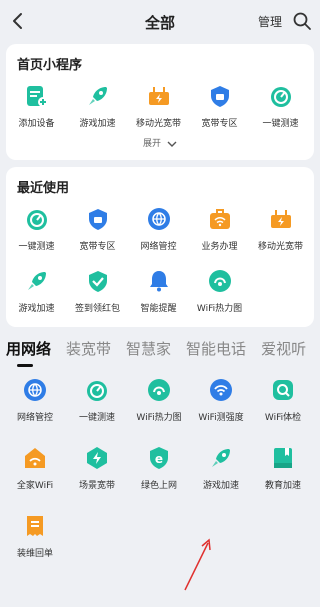  I want to click on receipt-icon, so click(35, 526).